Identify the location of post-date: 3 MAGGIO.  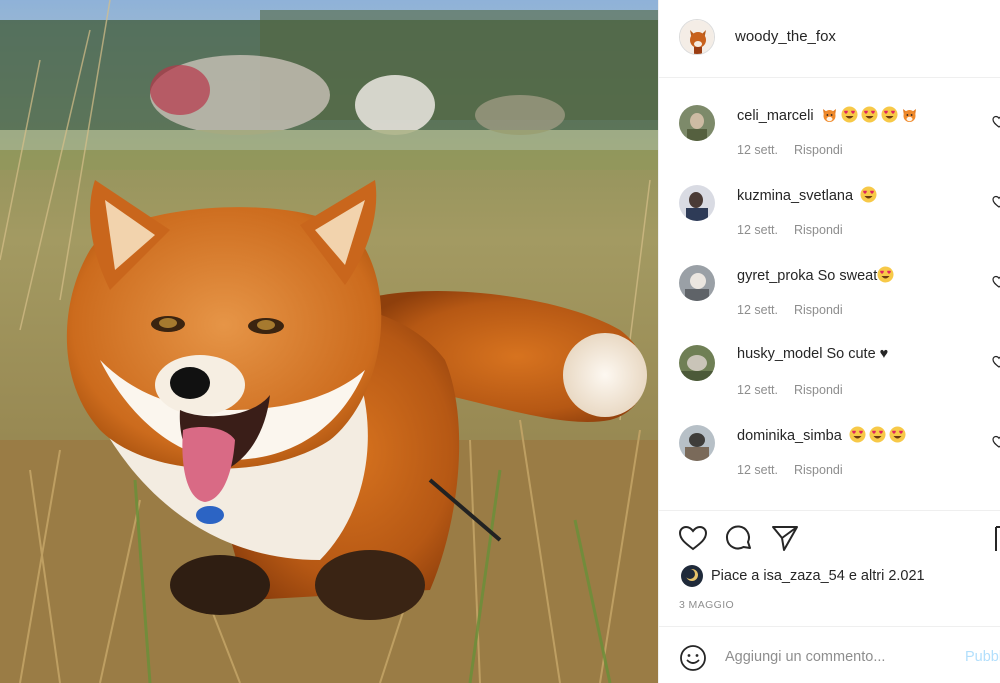
(707, 605).